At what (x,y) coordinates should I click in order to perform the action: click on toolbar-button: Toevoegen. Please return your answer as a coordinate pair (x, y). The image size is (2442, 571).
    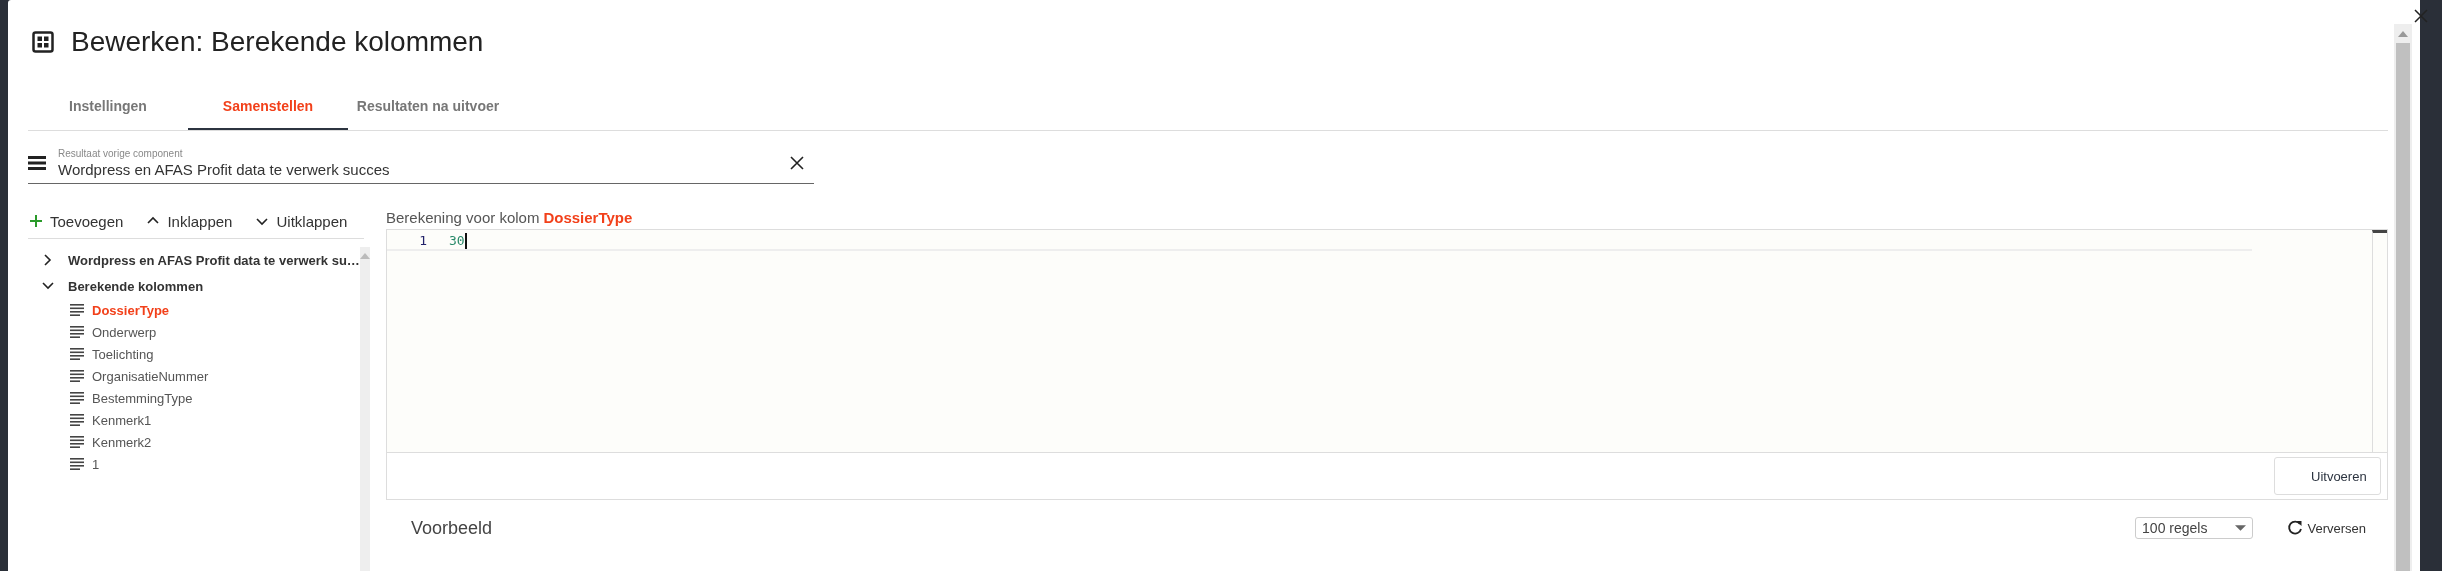
    Looking at the image, I should click on (77, 221).